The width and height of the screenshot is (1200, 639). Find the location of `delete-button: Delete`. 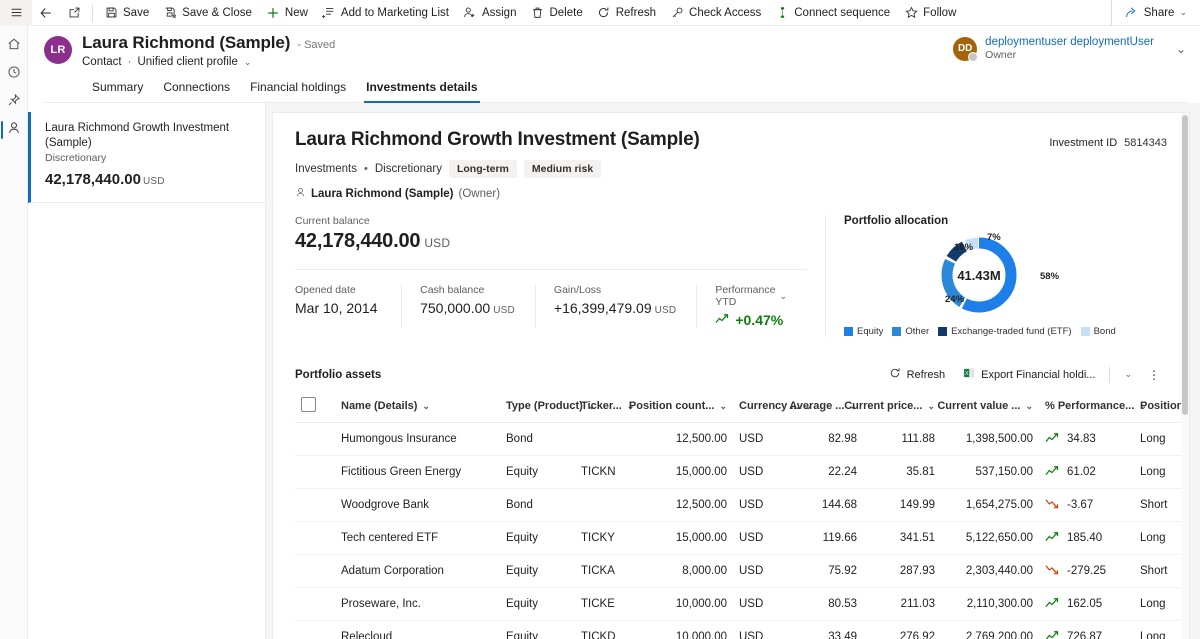

delete-button: Delete is located at coordinates (556, 13).